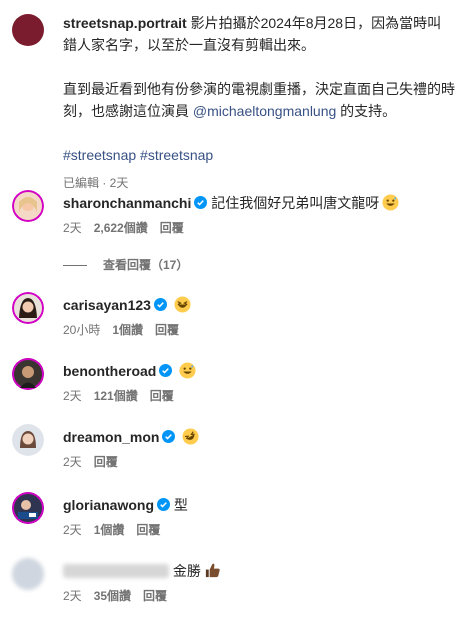 The height and width of the screenshot is (622, 467). What do you see at coordinates (125, 23) in the screenshot?
I see `post-author-username: streetsnap.portrait` at bounding box center [125, 23].